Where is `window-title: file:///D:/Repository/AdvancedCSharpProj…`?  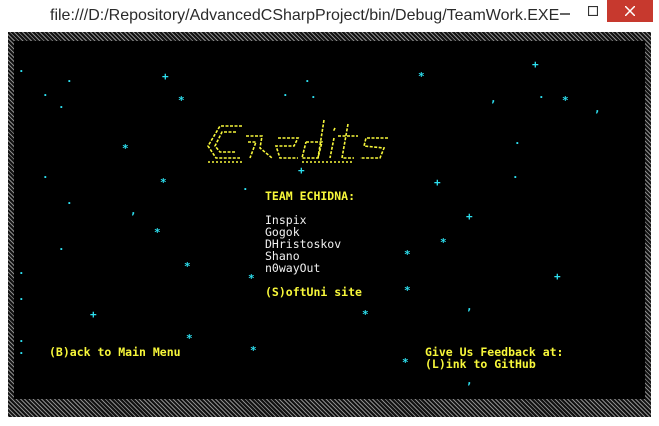 window-title: file:///D:/Repository/AdvancedCSharpProj… is located at coordinates (305, 15).